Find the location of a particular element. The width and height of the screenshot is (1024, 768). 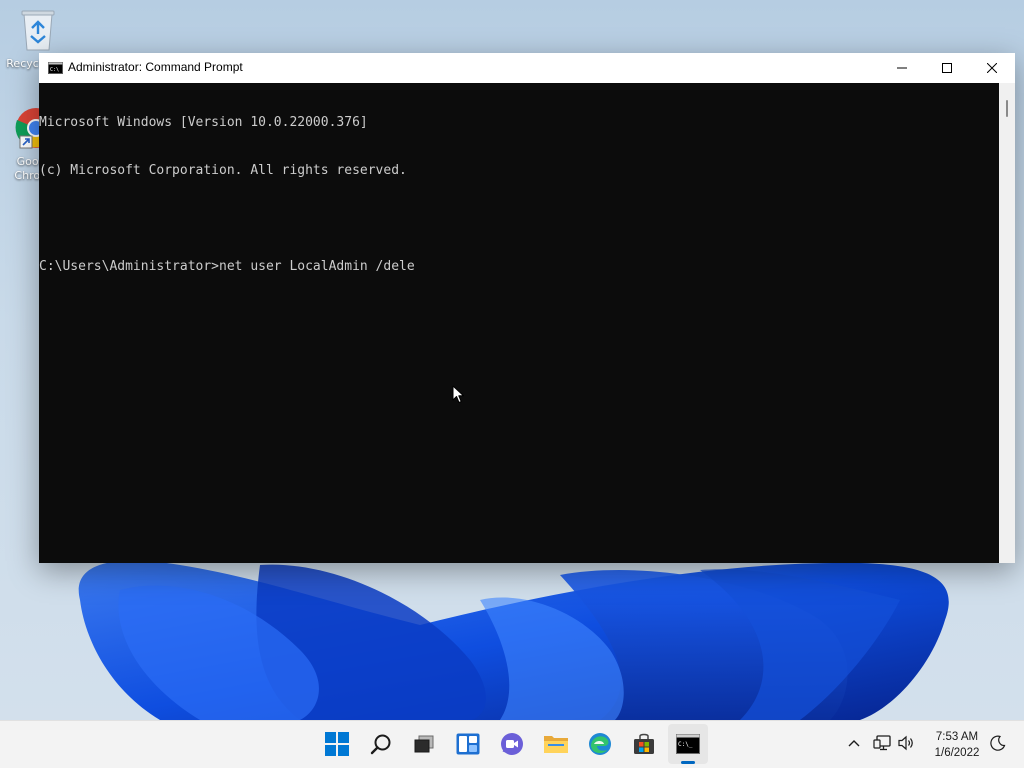

widgets-icon is located at coordinates (468, 744).